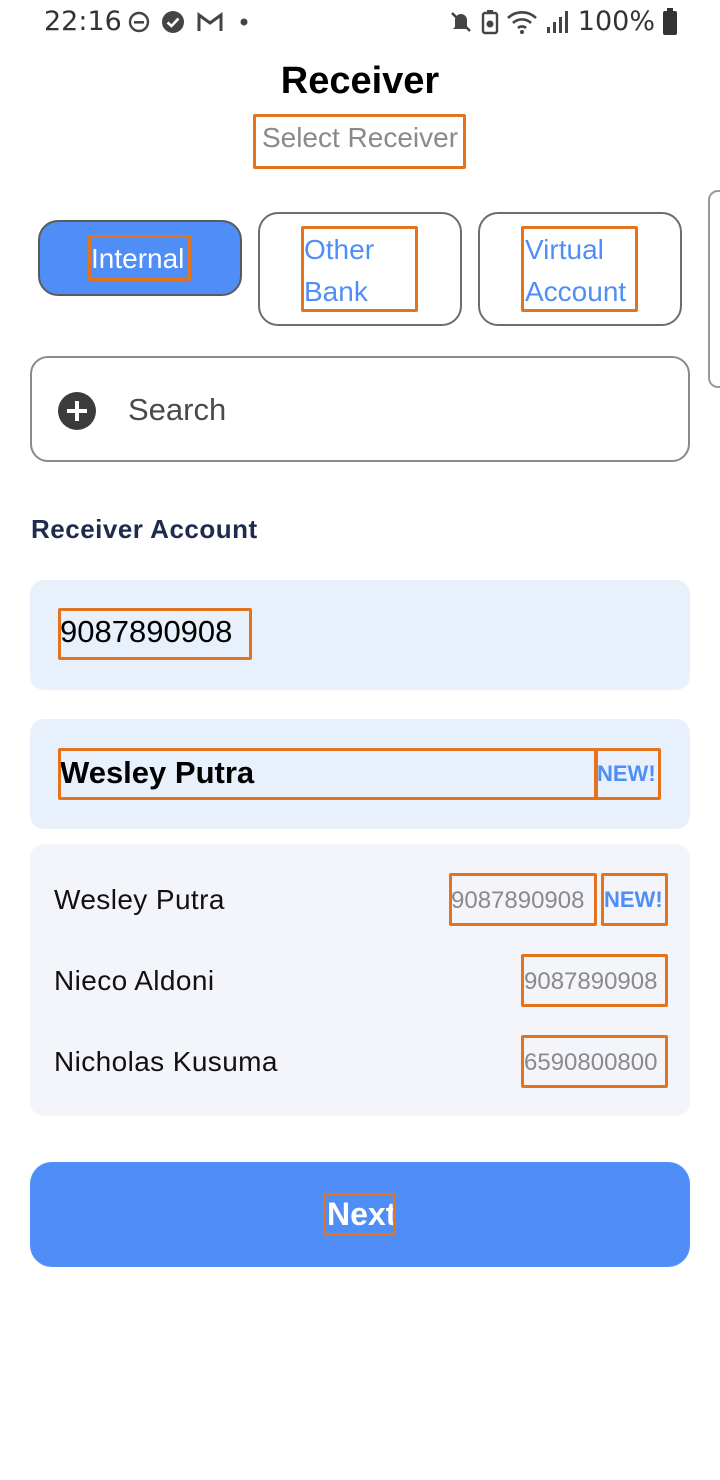 This screenshot has height=1480, width=720. Describe the element at coordinates (634, 899) in the screenshot. I see `row1-badge-highlight-box` at that location.